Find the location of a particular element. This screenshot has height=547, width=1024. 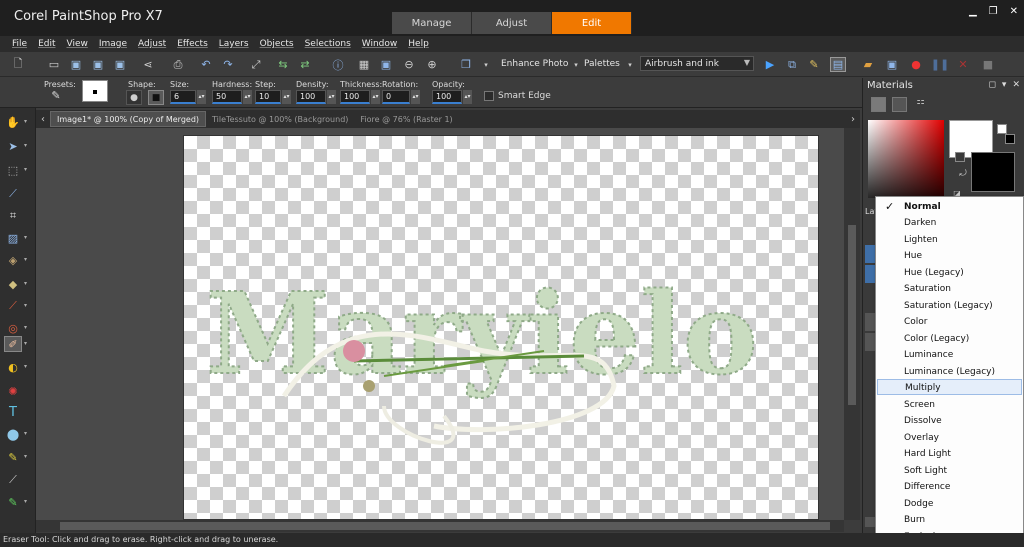

save-as-icon: ▣ is located at coordinates (98, 64).